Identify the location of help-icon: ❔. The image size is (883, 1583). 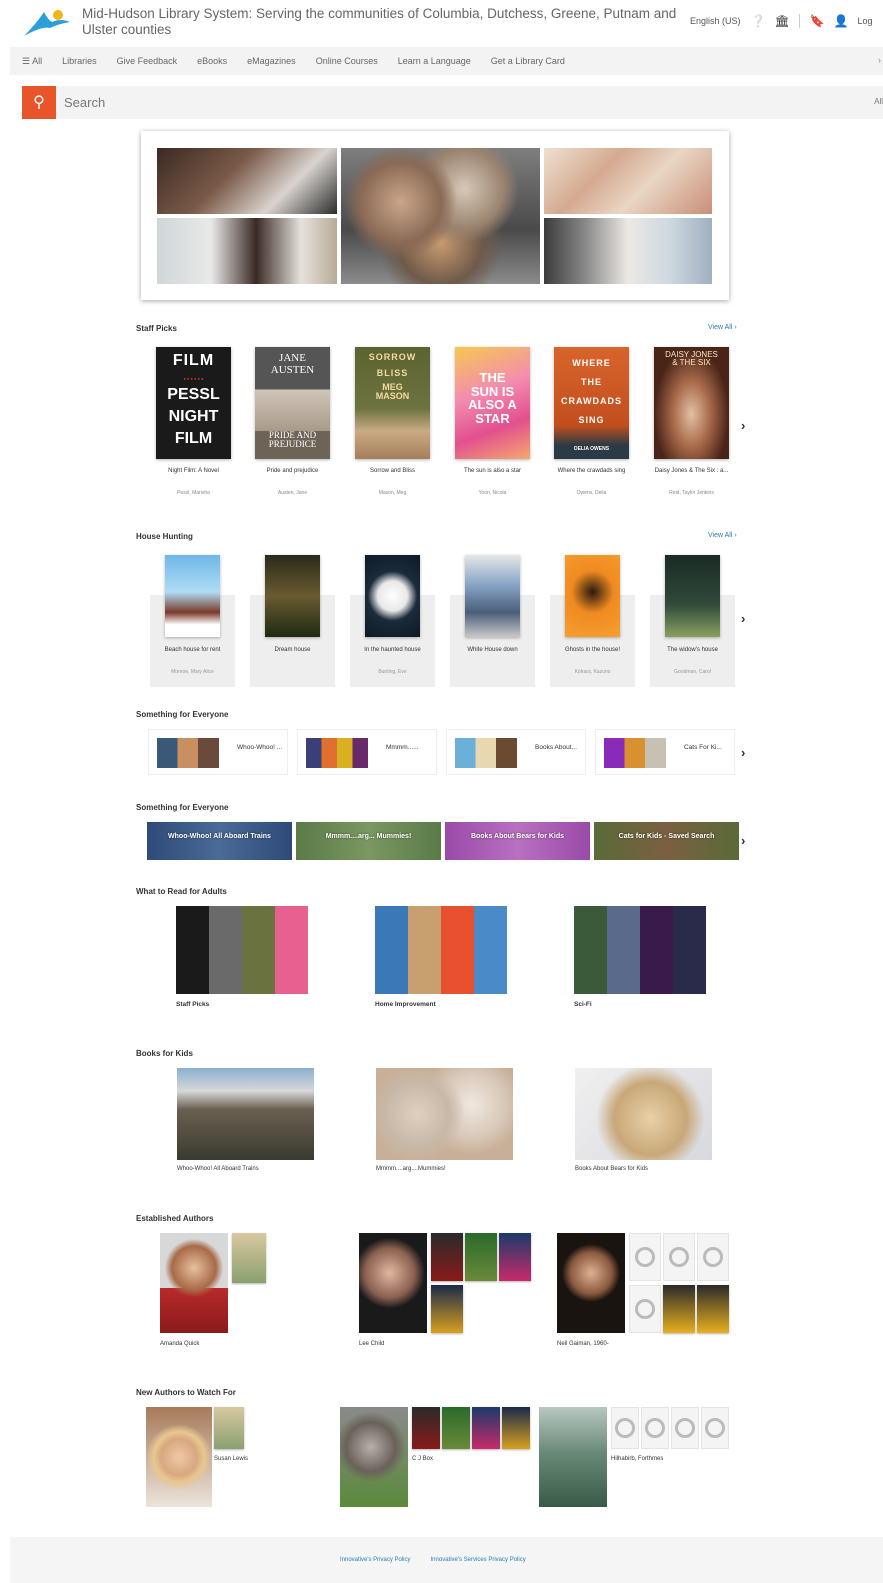
(758, 21).